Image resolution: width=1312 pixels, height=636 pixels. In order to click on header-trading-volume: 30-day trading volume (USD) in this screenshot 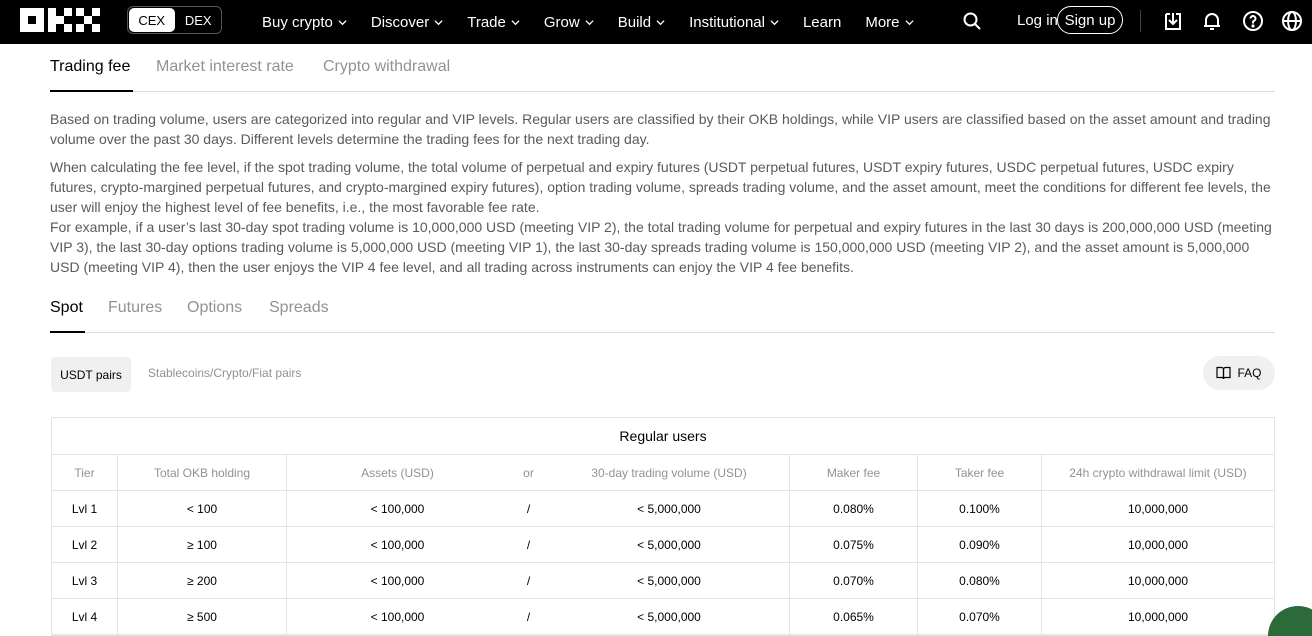, I will do `click(669, 472)`.